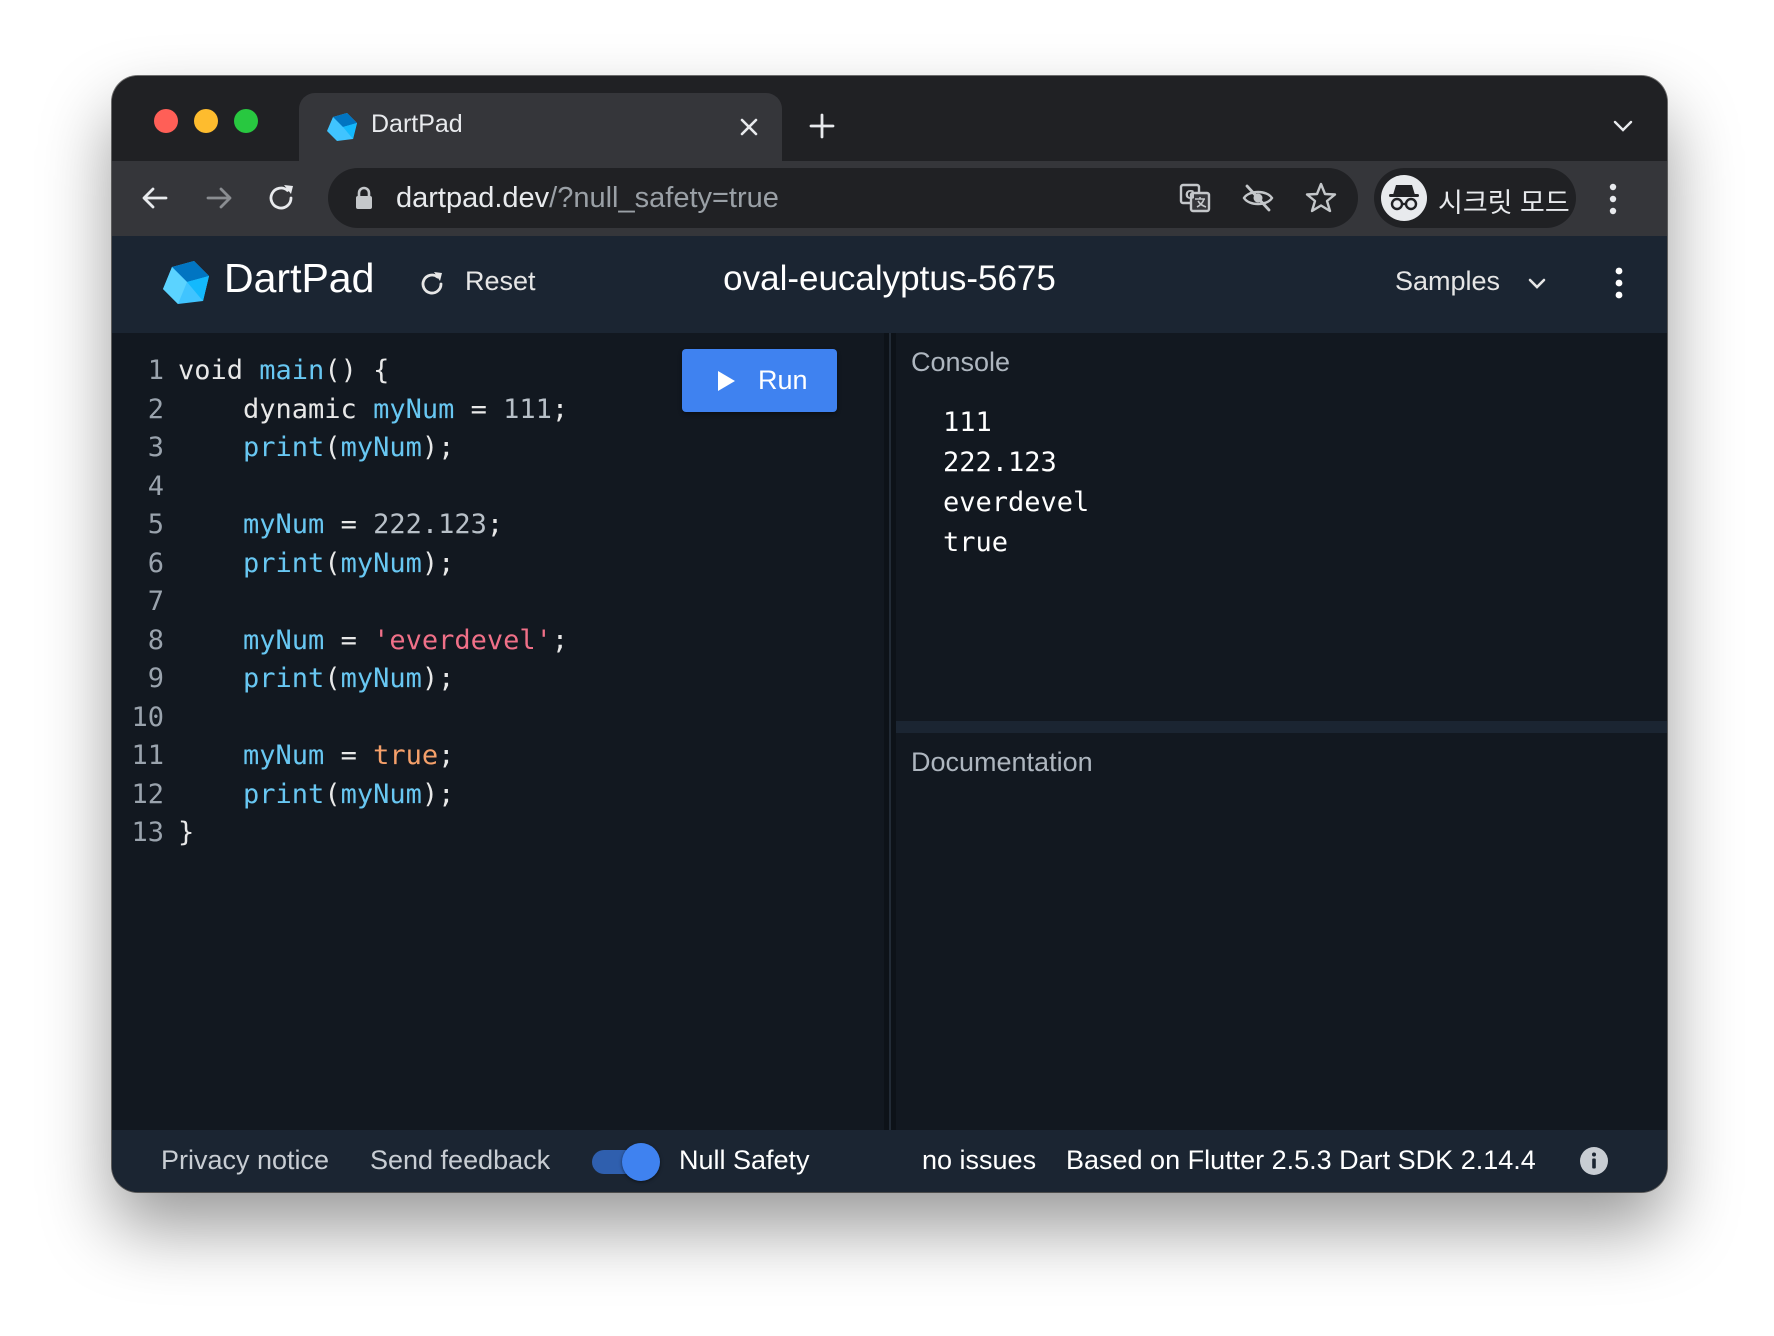  Describe the element at coordinates (1258, 198) in the screenshot. I see `eye-off-icon` at that location.